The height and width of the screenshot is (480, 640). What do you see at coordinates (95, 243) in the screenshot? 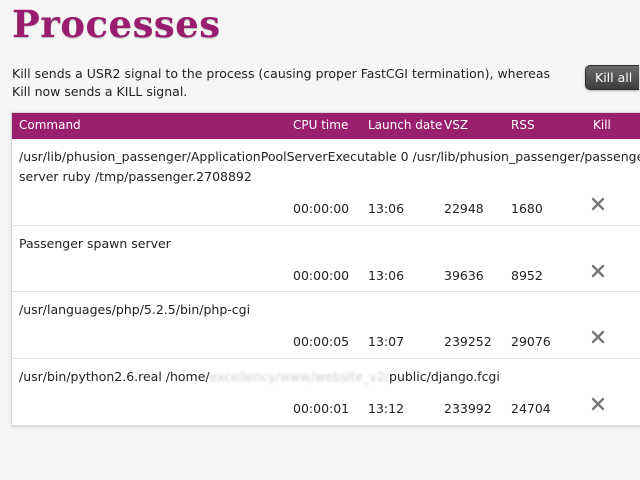
I see `command-text: Passenger spawn server` at bounding box center [95, 243].